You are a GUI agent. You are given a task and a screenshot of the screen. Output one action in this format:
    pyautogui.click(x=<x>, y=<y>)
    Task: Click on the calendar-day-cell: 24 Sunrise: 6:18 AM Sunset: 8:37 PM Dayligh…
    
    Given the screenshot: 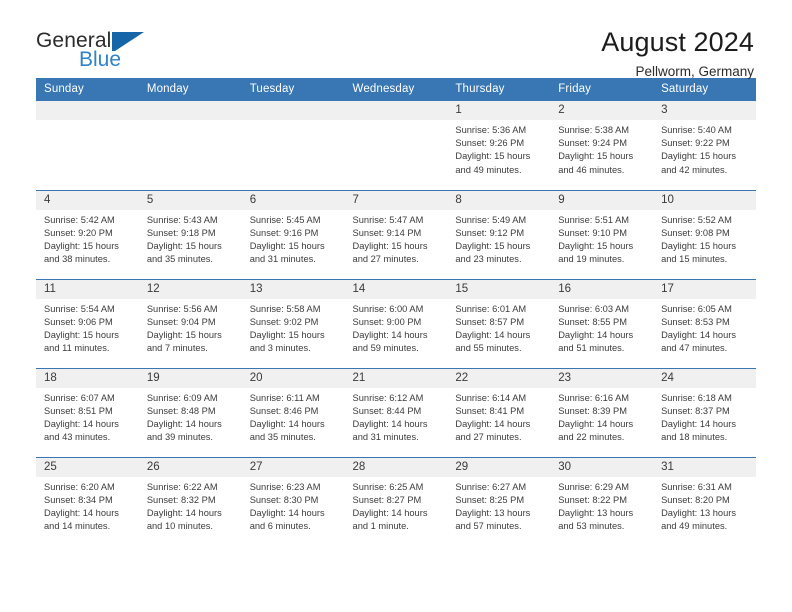 What is the action you would take?
    pyautogui.click(x=704, y=412)
    